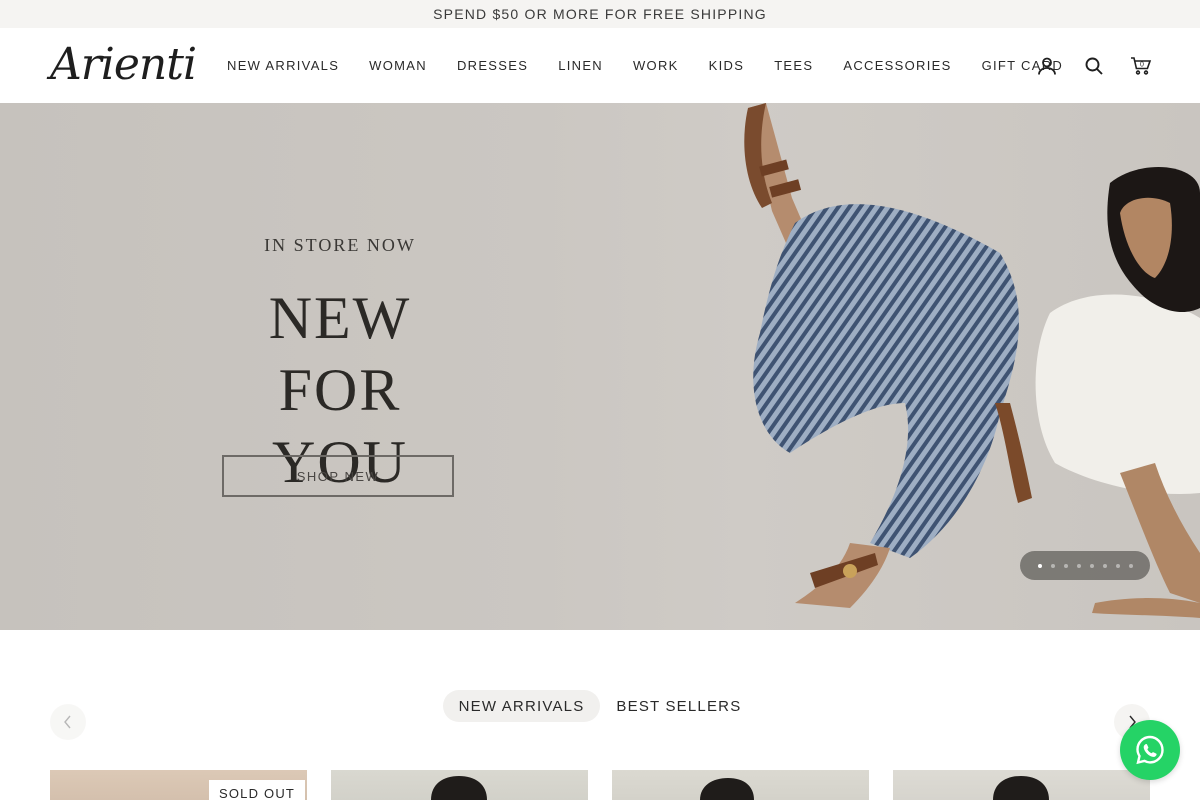  I want to click on tab-new-arrivals: NEW ARRIVALS, so click(521, 706).